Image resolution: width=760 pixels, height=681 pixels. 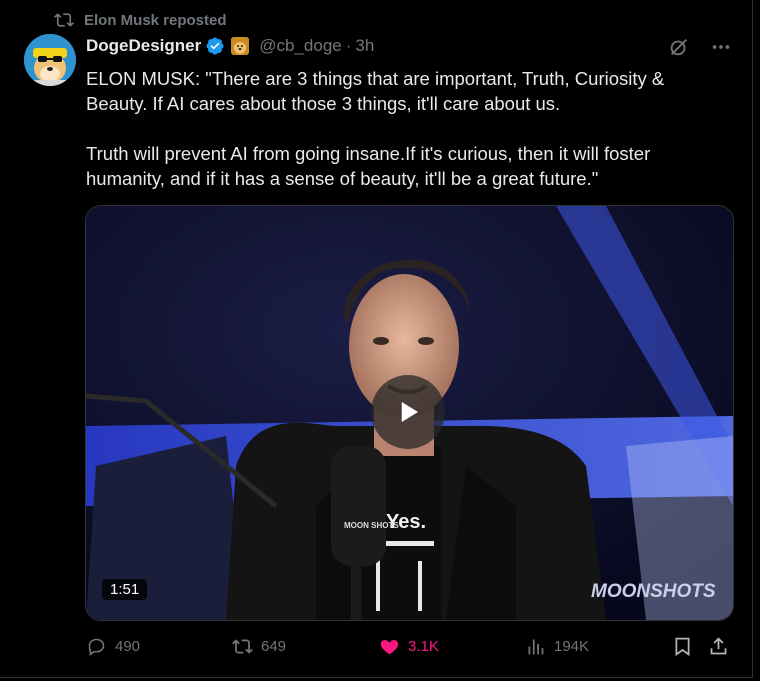 I want to click on verified-badge-icon, so click(x=215, y=46).